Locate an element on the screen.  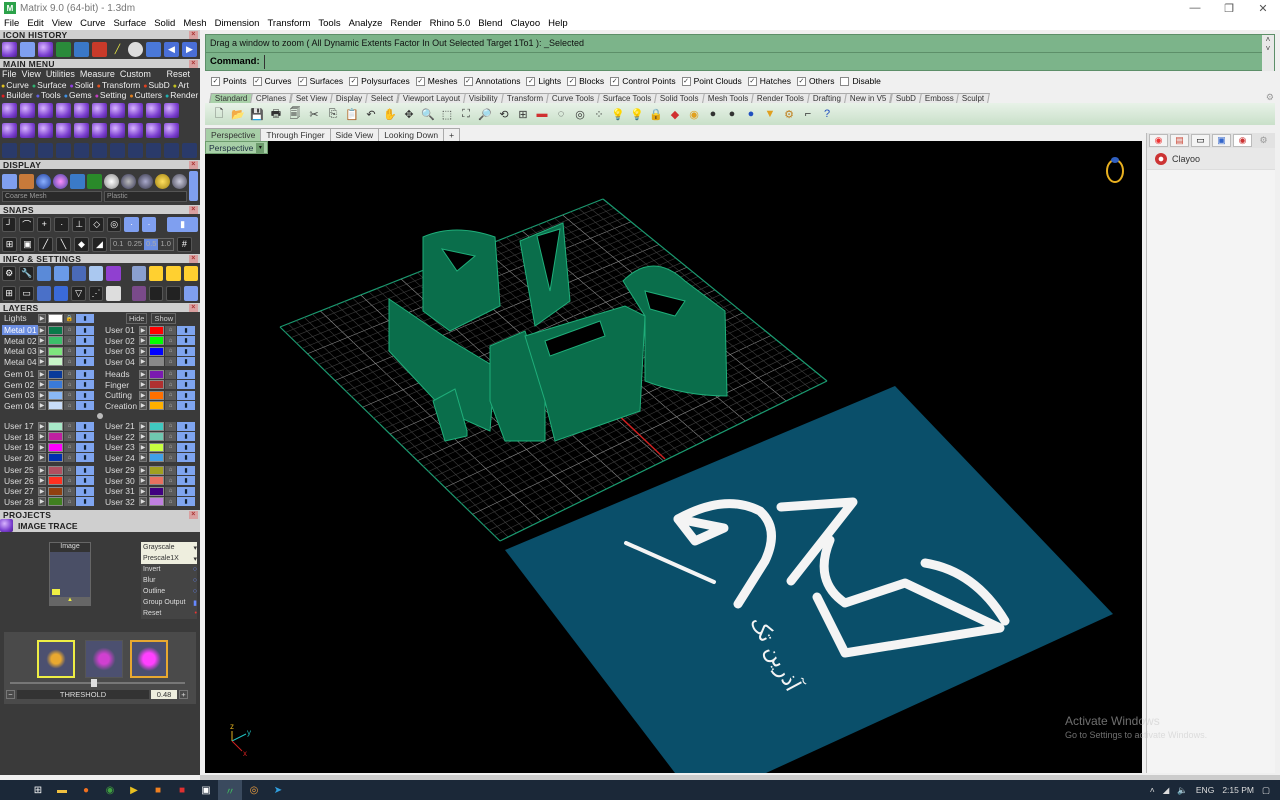
layer-name: Gem 04 is located at coordinates (20, 406).